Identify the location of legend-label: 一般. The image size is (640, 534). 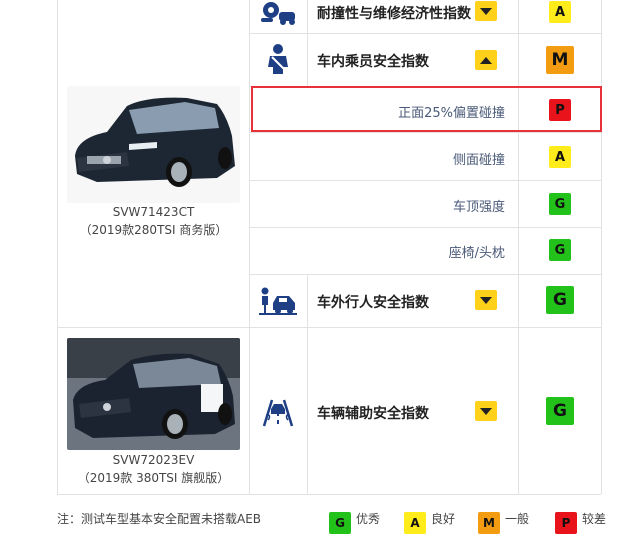
(517, 519).